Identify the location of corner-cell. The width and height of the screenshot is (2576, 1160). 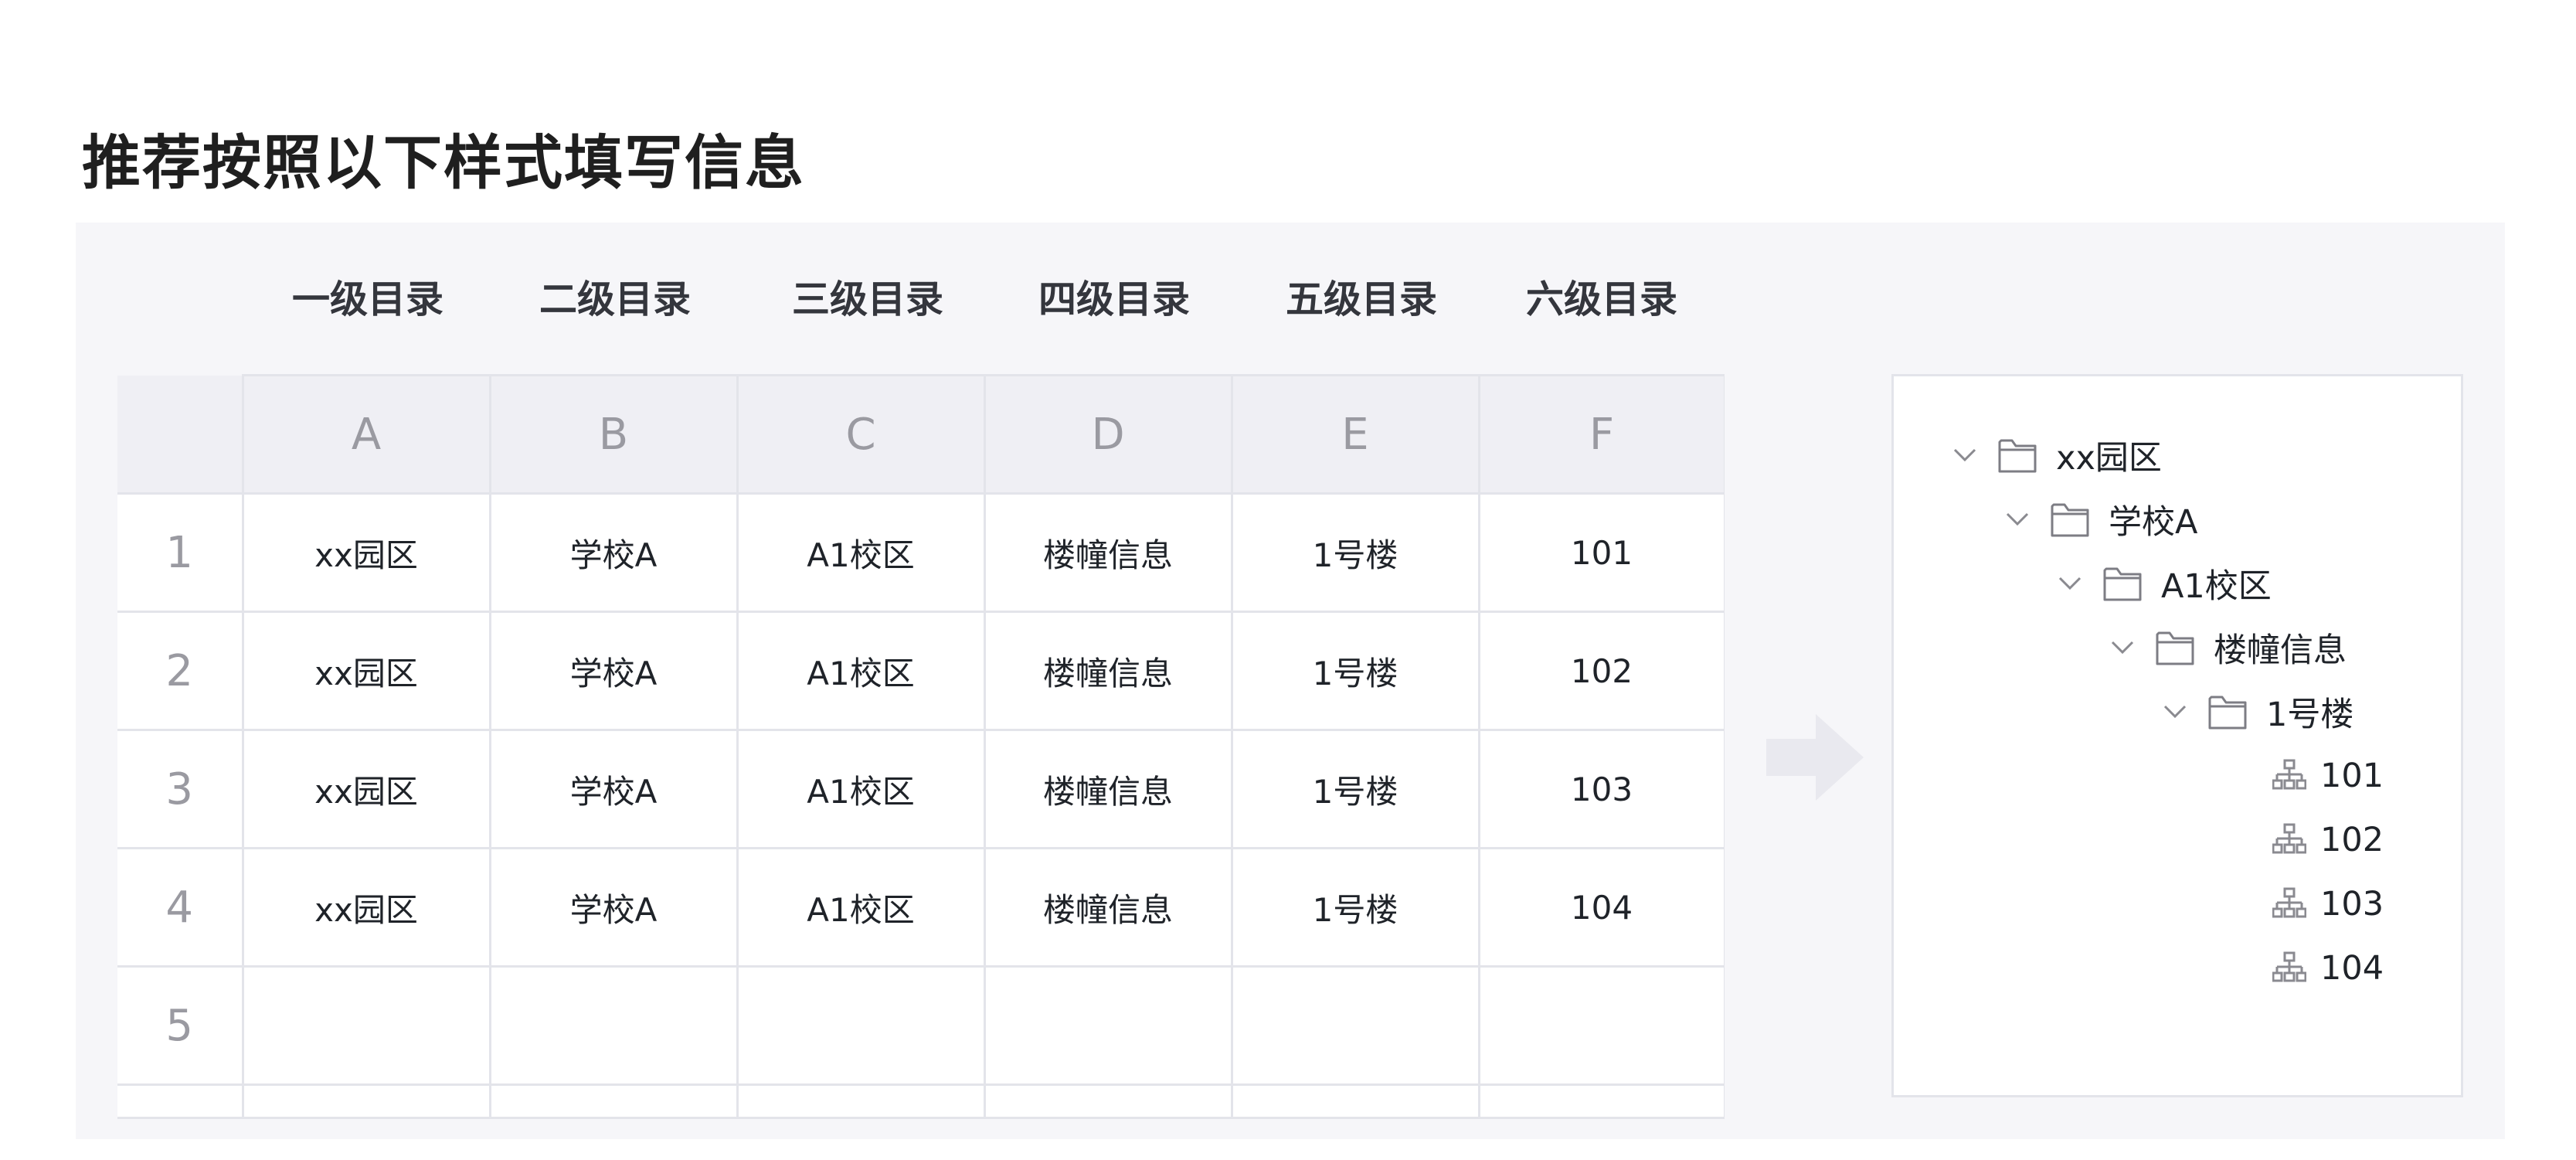
(180, 435).